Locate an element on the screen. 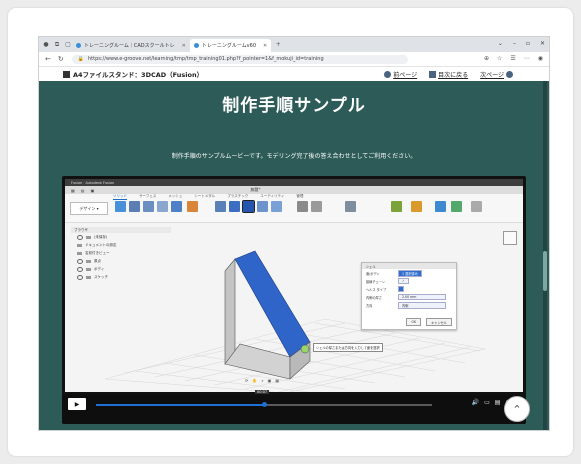 This screenshot has width=581, height=464. navigation-bar: ⟳ ✋ ⌕ ▣ ▦ is located at coordinates (262, 380).